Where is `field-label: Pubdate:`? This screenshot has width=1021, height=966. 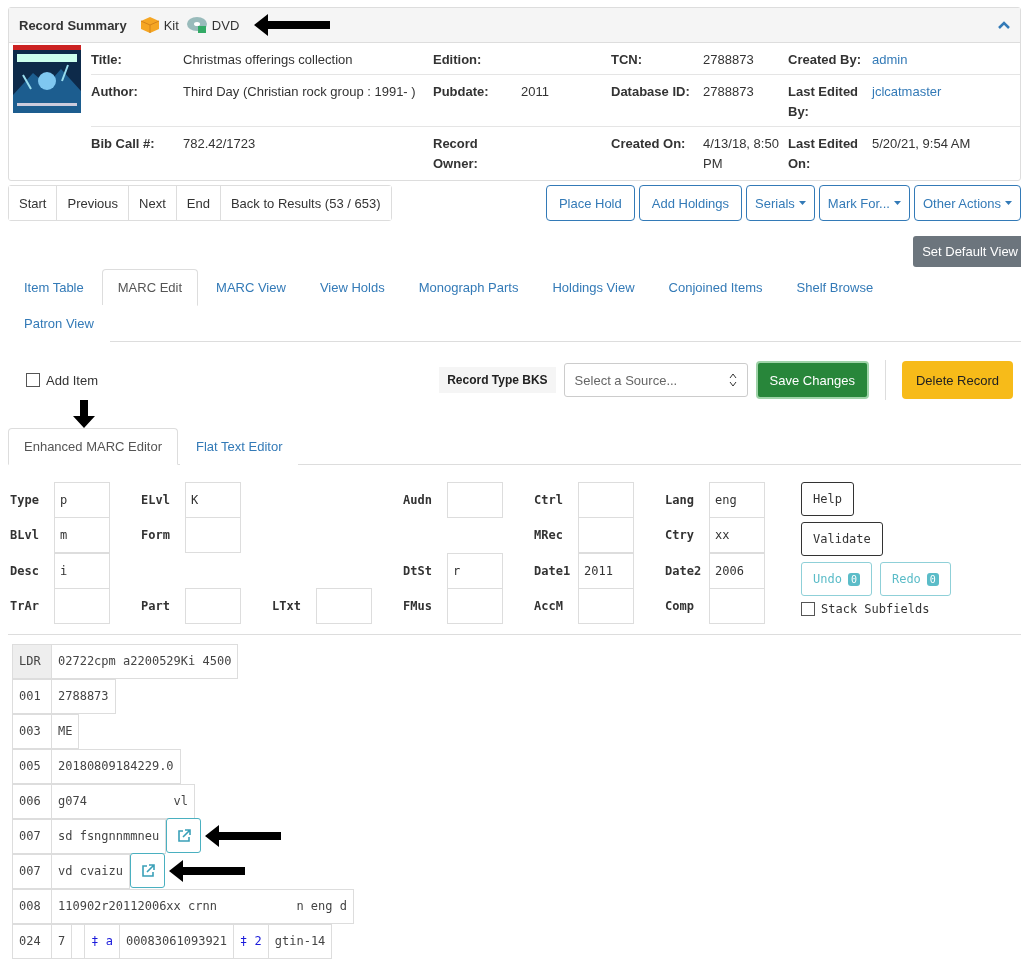
field-label: Pubdate: is located at coordinates (461, 91).